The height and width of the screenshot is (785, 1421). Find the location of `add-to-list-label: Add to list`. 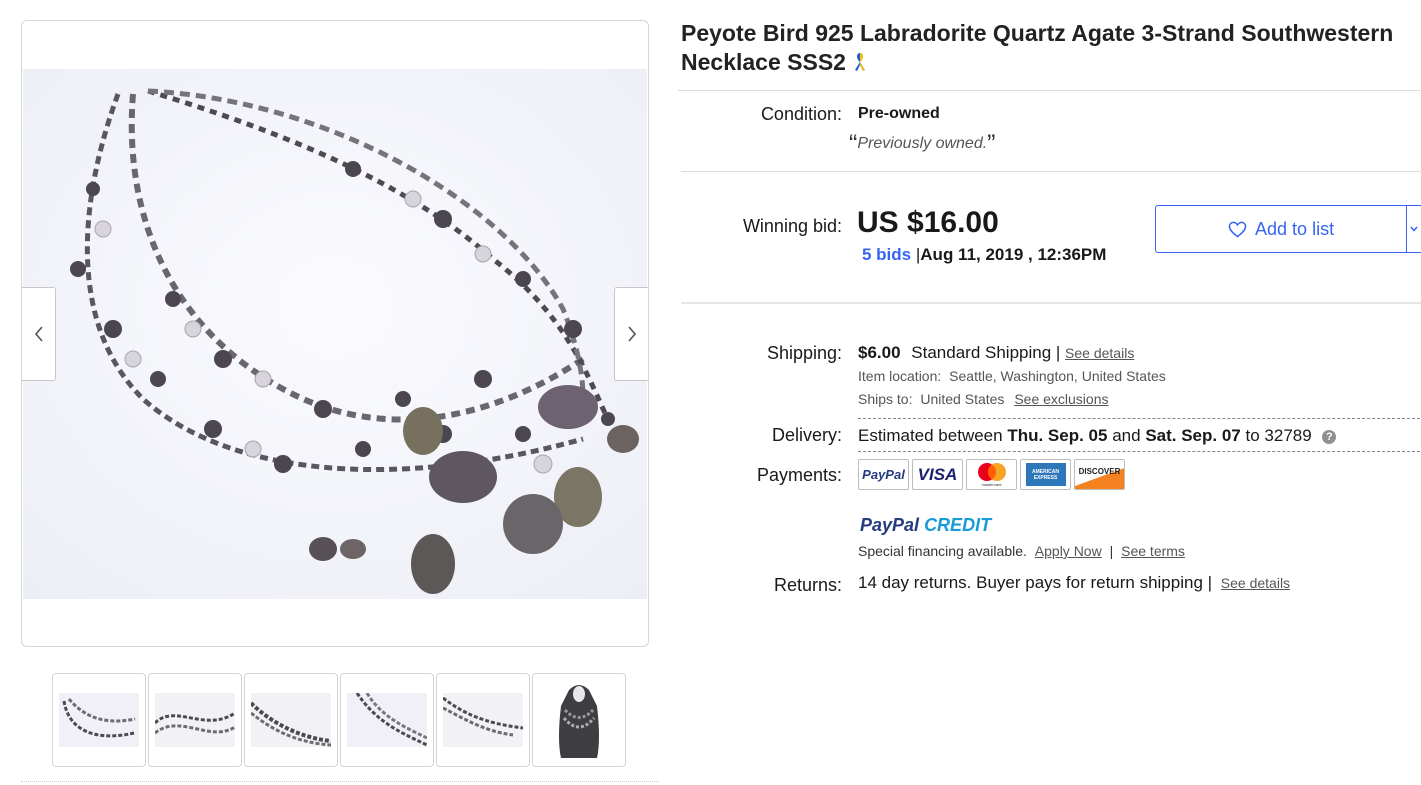

add-to-list-label: Add to list is located at coordinates (1295, 228).